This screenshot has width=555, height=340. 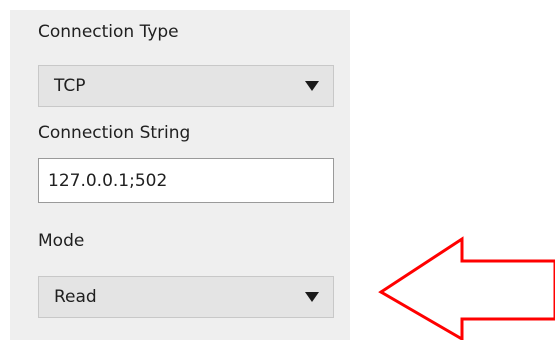 What do you see at coordinates (70, 86) in the screenshot?
I see `connection-type-value: TCP` at bounding box center [70, 86].